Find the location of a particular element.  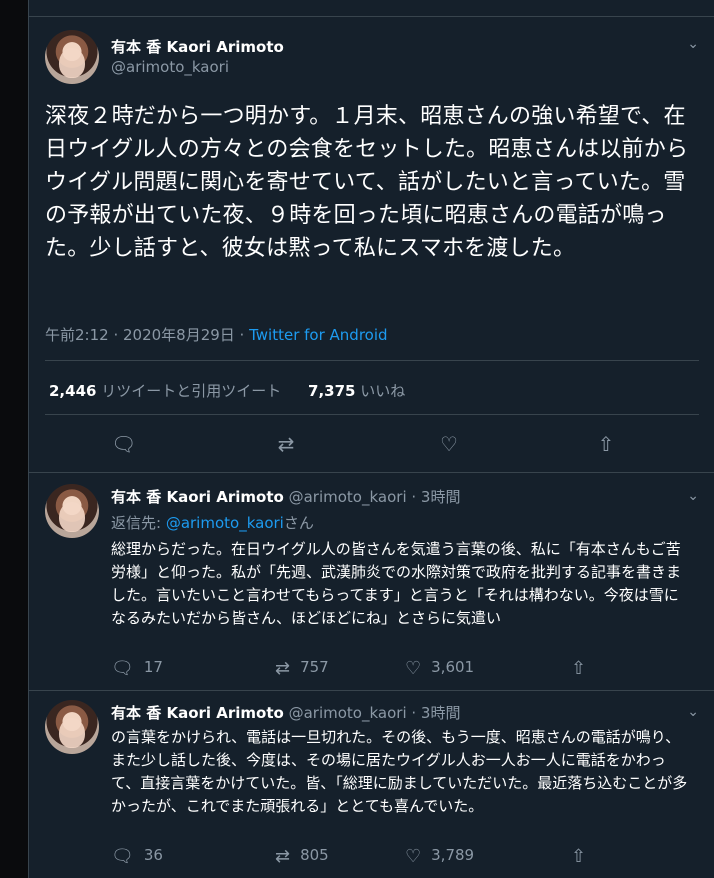

like-count: 3,789 is located at coordinates (453, 855).